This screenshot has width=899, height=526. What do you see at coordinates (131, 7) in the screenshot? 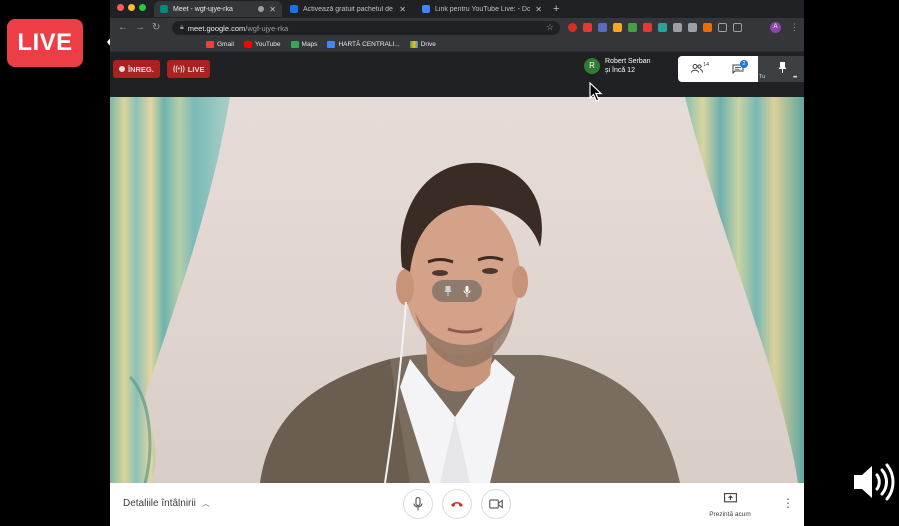
I see `minimize-window-button` at bounding box center [131, 7].